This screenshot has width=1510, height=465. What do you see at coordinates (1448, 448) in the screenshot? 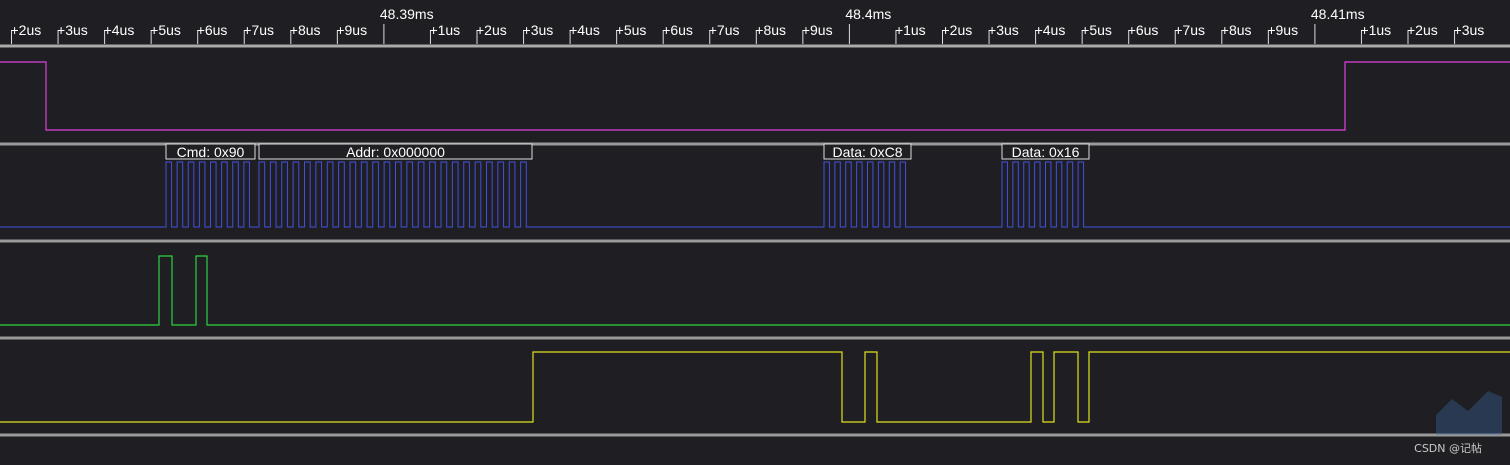
I see `watermark-text: CSDN @记帖` at bounding box center [1448, 448].